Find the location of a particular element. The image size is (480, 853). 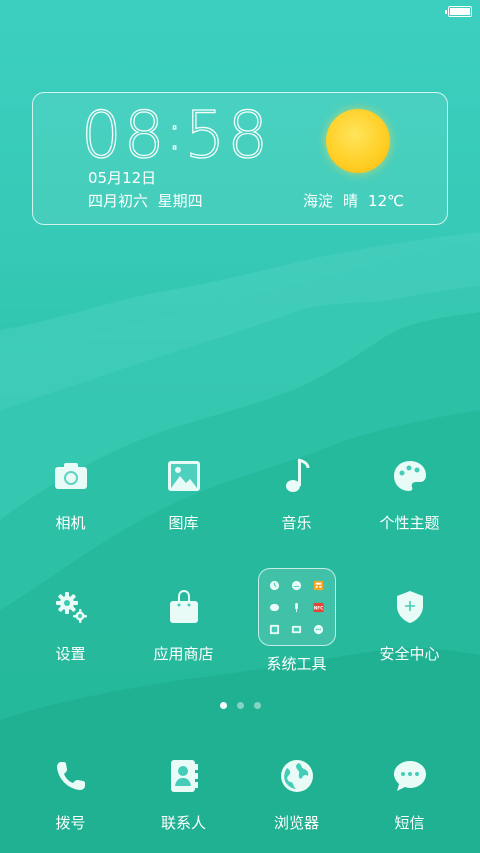

globe-icon is located at coordinates (297, 776).